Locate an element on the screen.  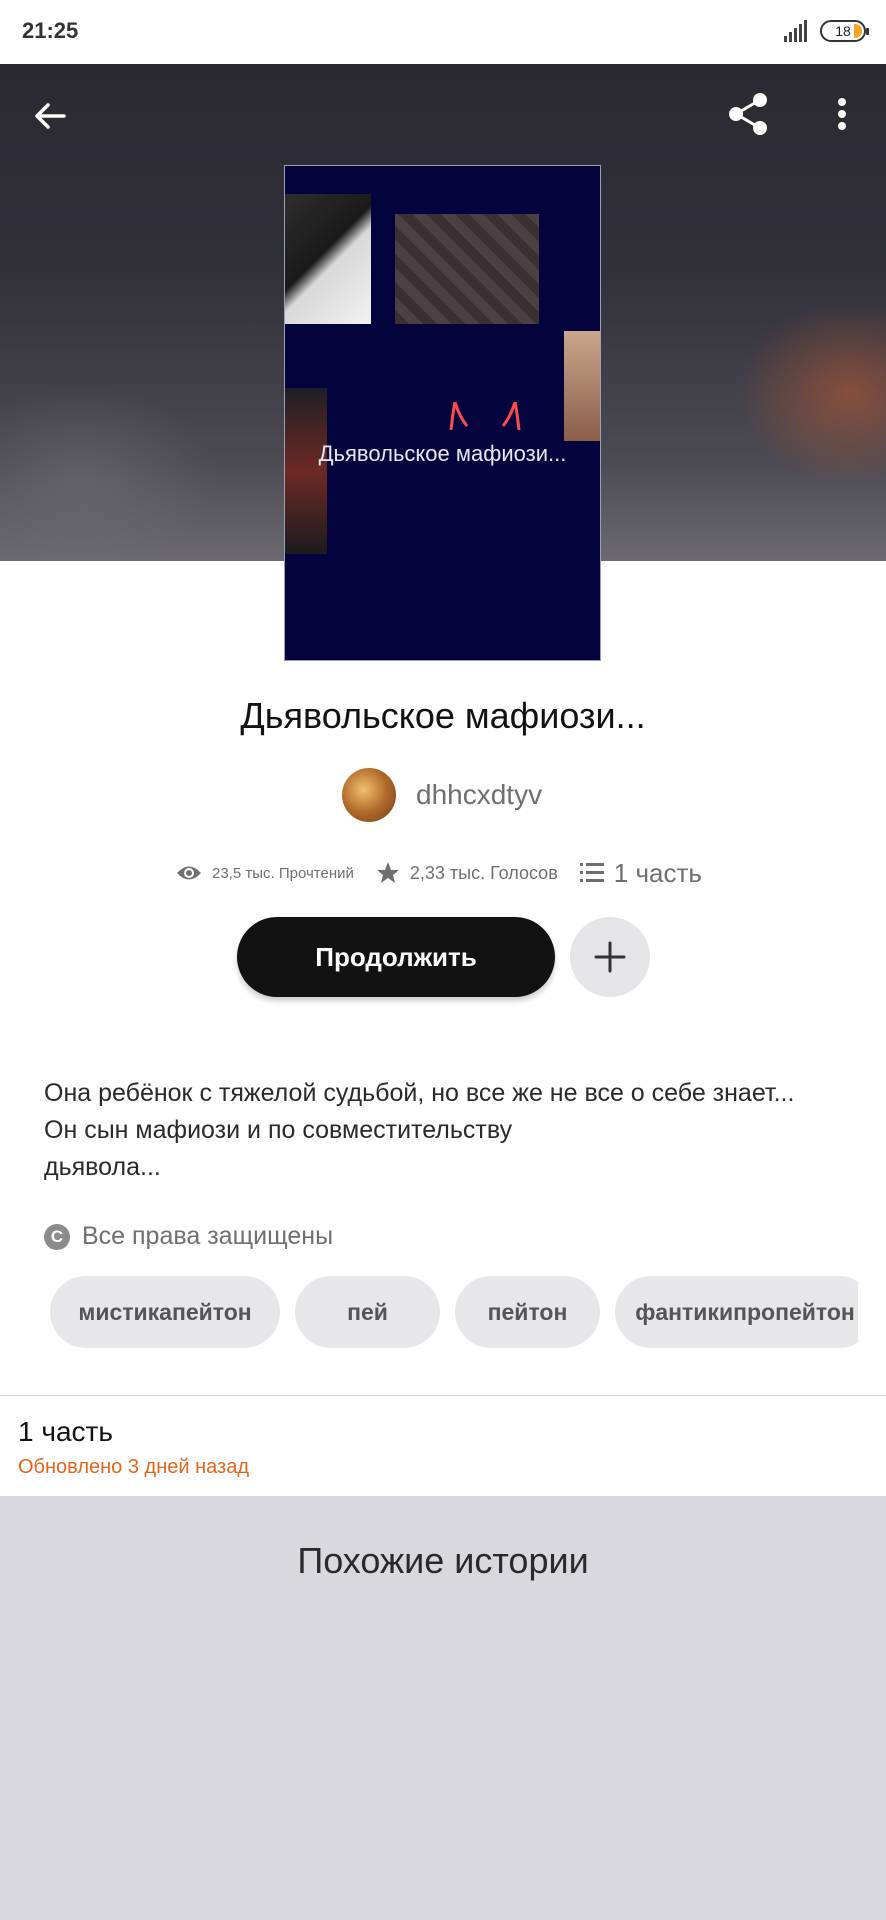
more-options-button is located at coordinates (842, 114).